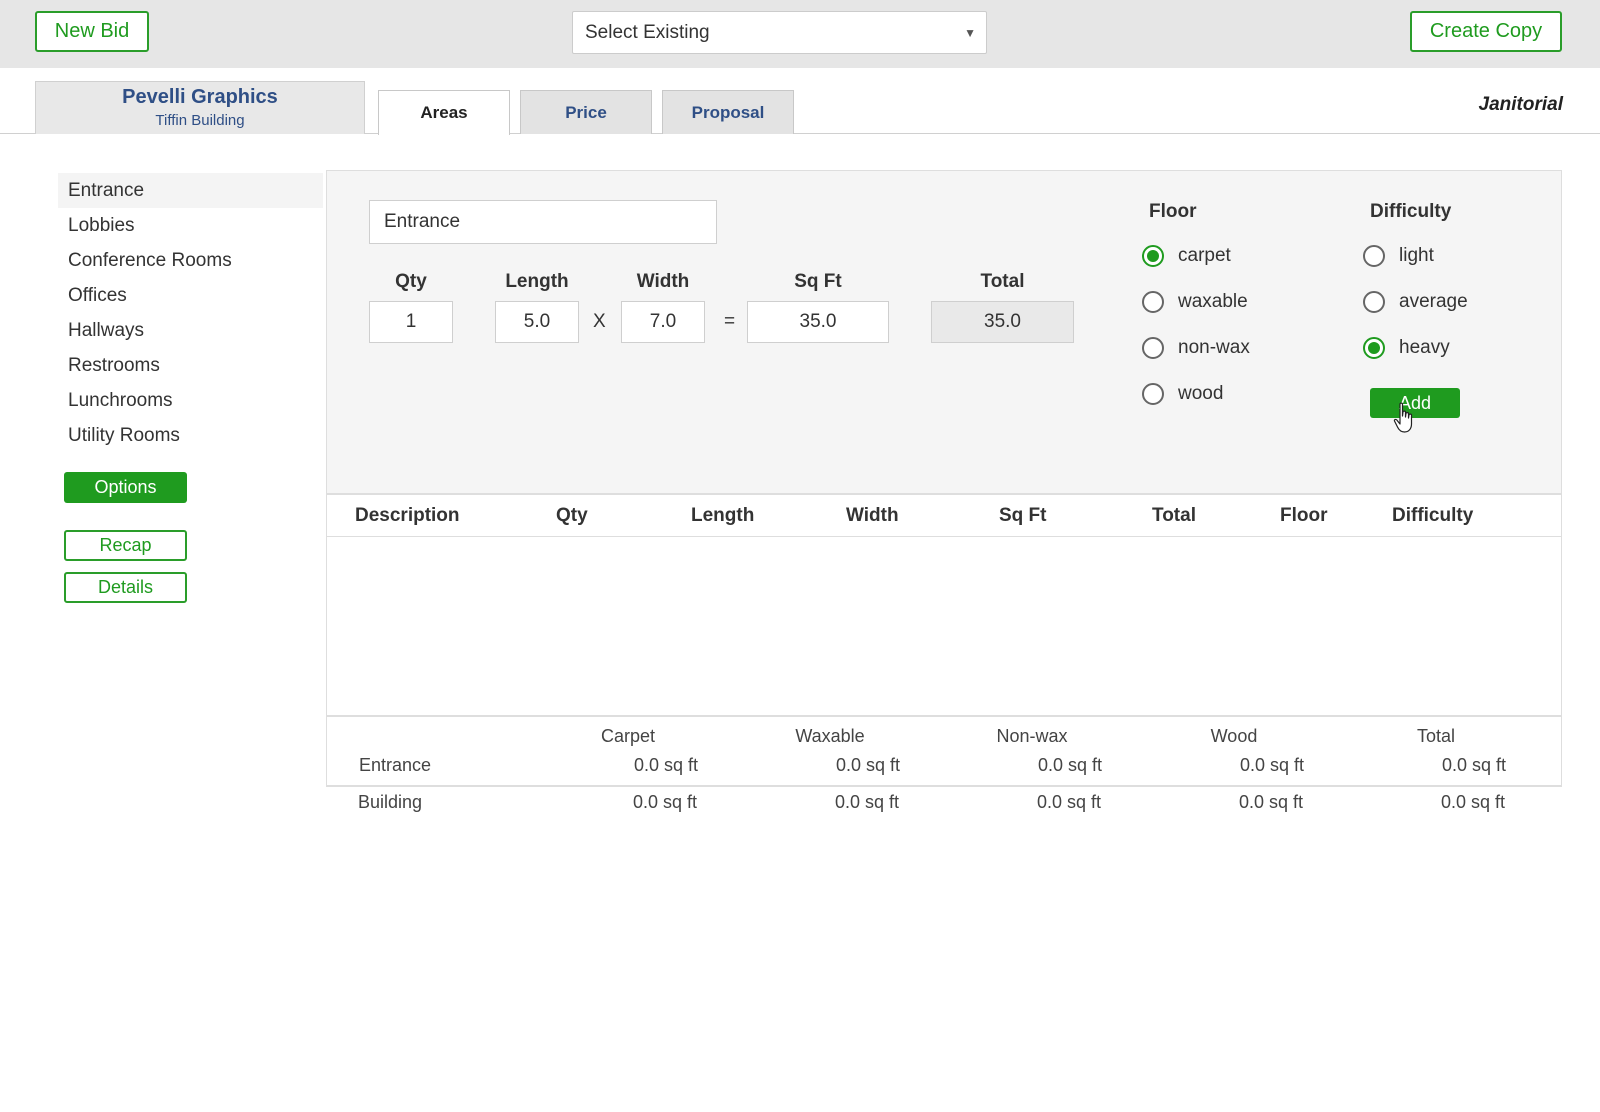 This screenshot has width=1600, height=1112. Describe the element at coordinates (200, 97) in the screenshot. I see `client-name: Pevelli Graphics` at that location.